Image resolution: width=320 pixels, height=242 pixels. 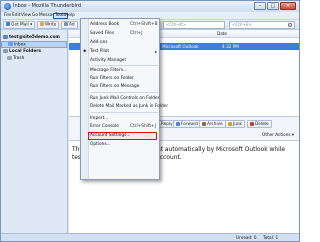 What do you see at coordinates (5, 50) in the screenshot?
I see `local-folders-icon` at bounding box center [5, 50].